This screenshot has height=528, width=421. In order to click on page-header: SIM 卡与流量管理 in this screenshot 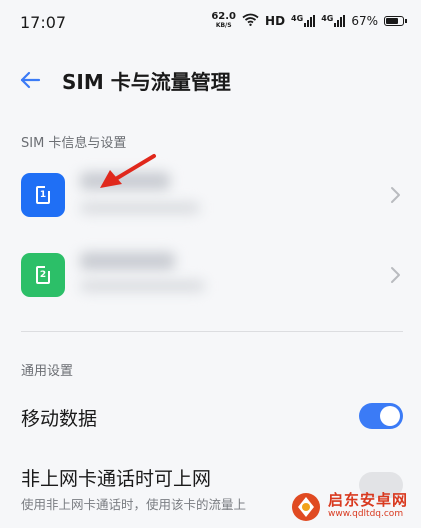, I will do `click(210, 80)`.